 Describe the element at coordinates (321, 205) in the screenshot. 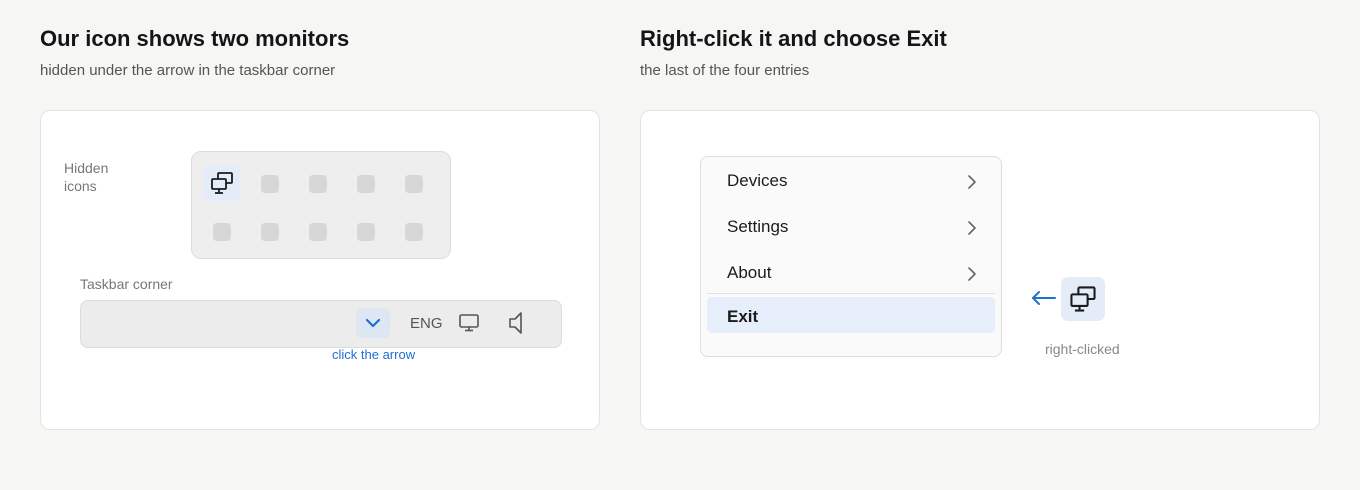

I see `hidden-icons-panel` at that location.